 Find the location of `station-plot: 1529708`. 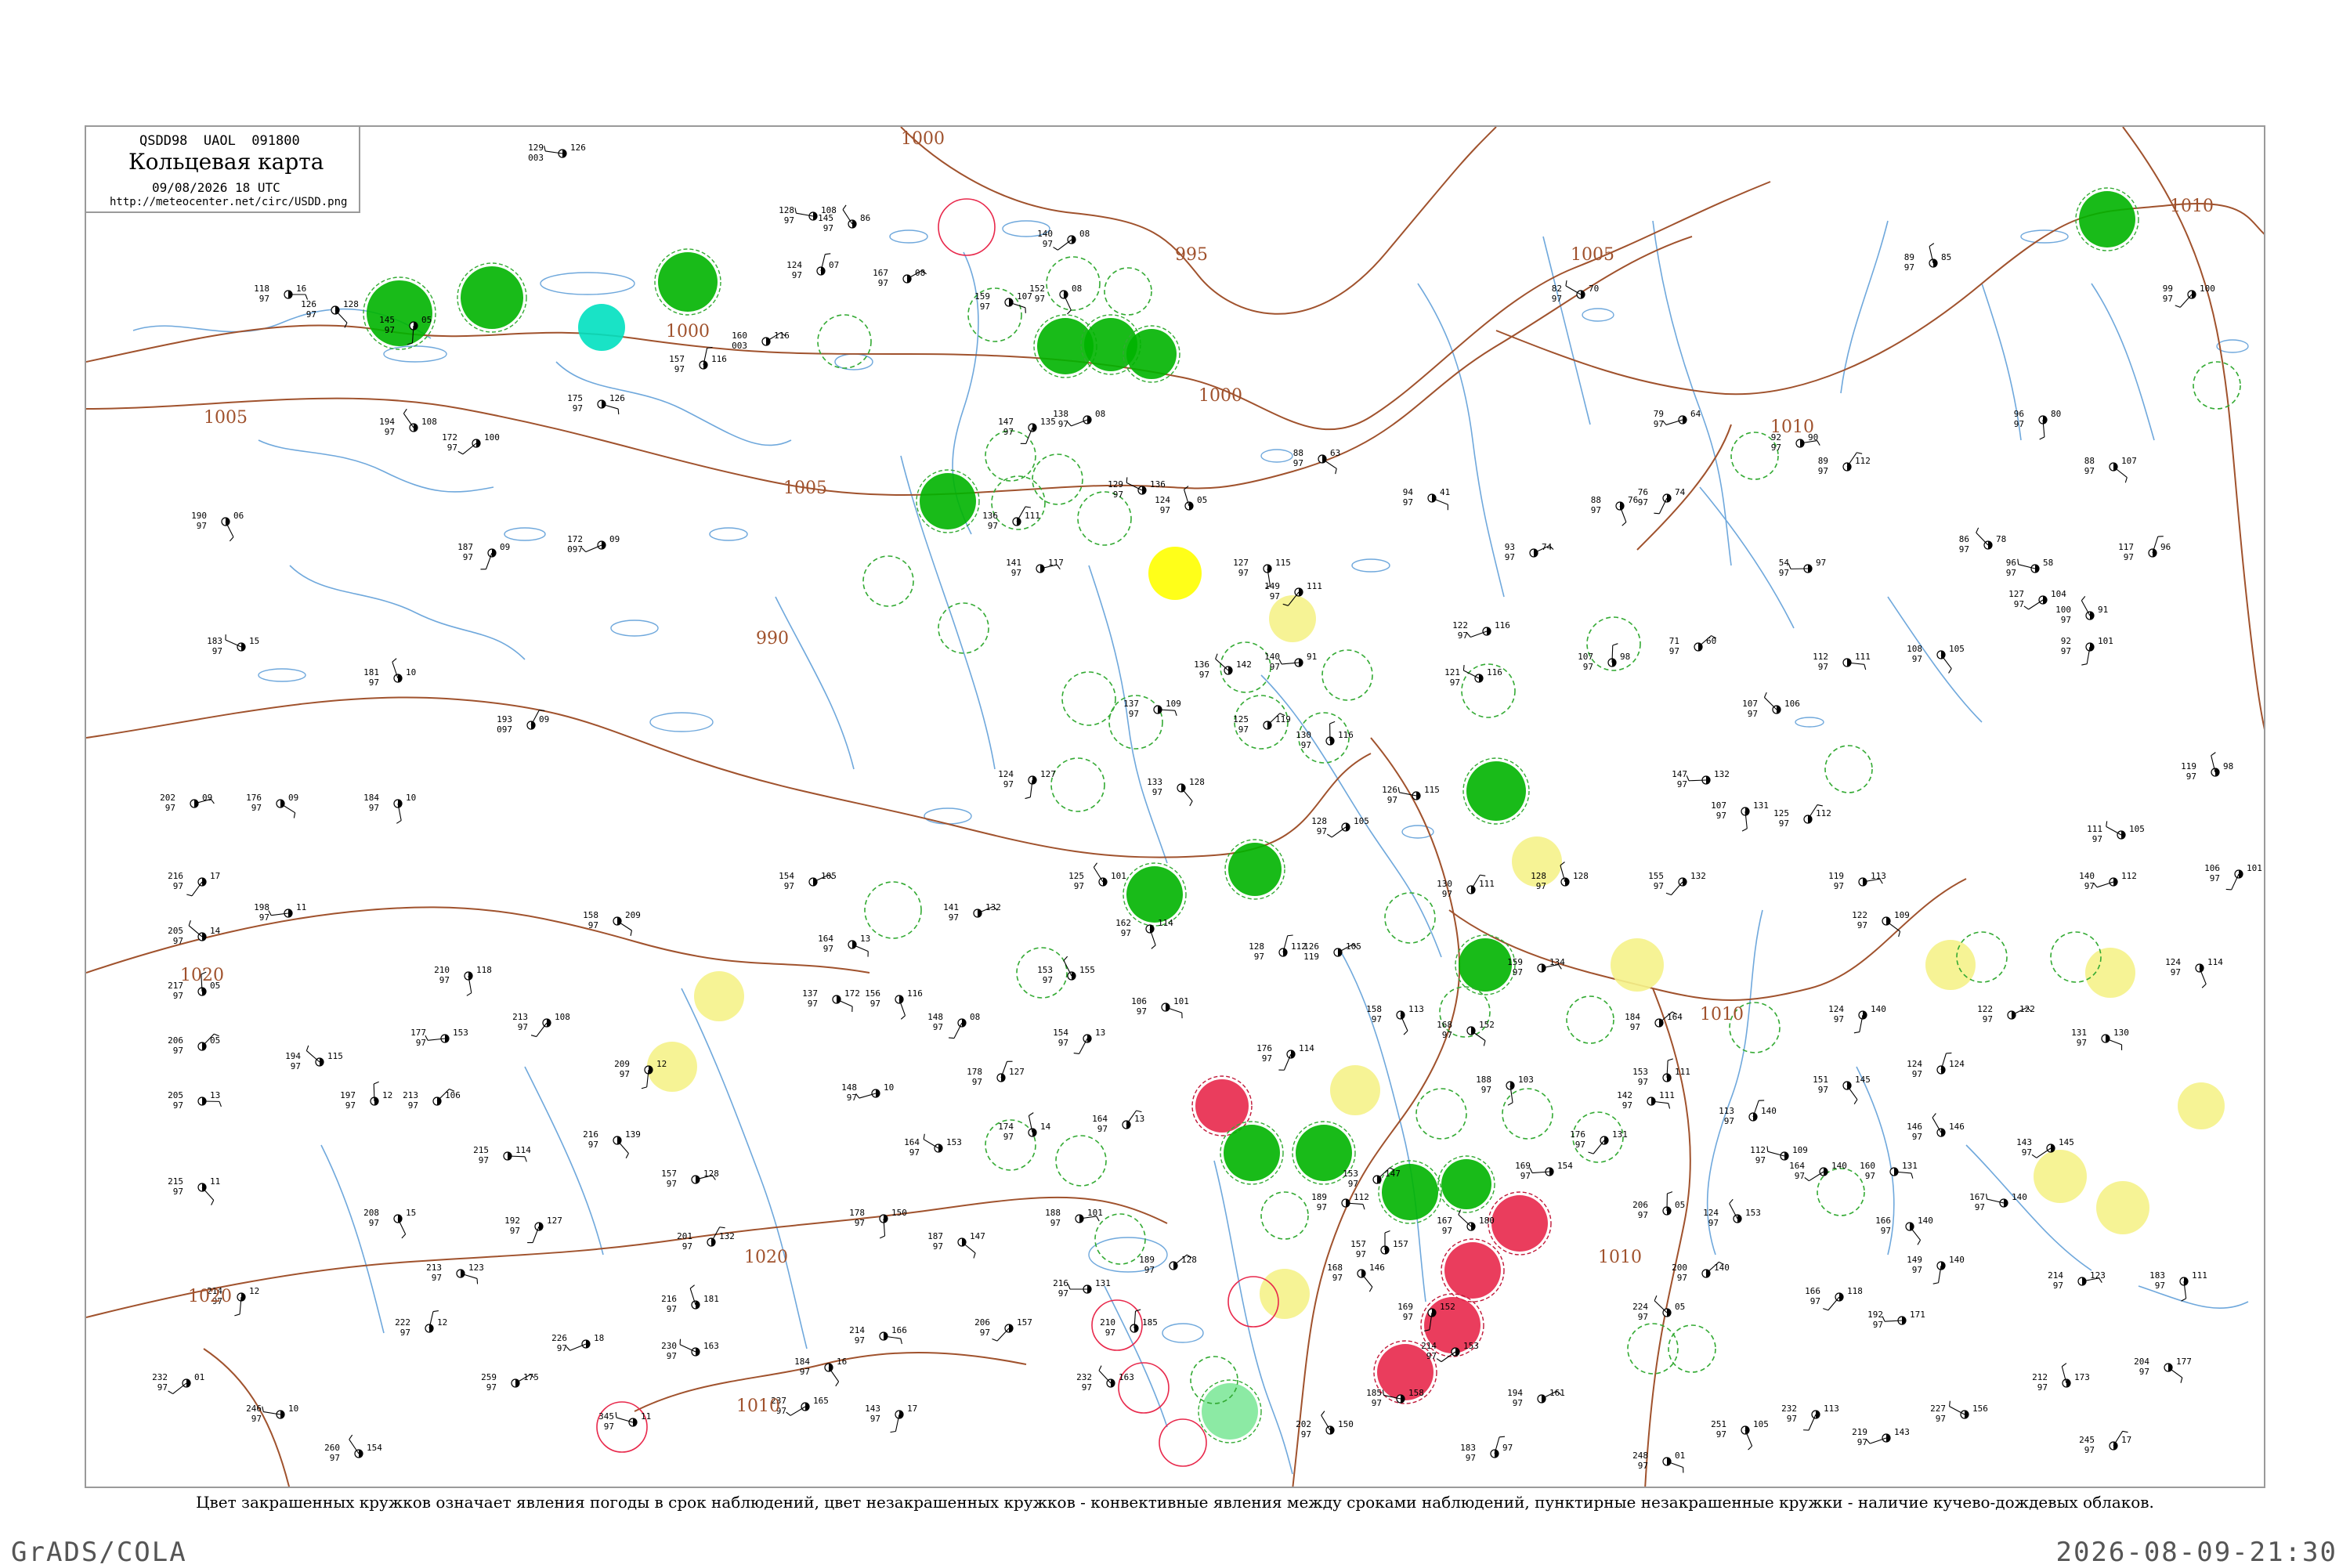

station-plot: 1529708 is located at coordinates (1055, 299).